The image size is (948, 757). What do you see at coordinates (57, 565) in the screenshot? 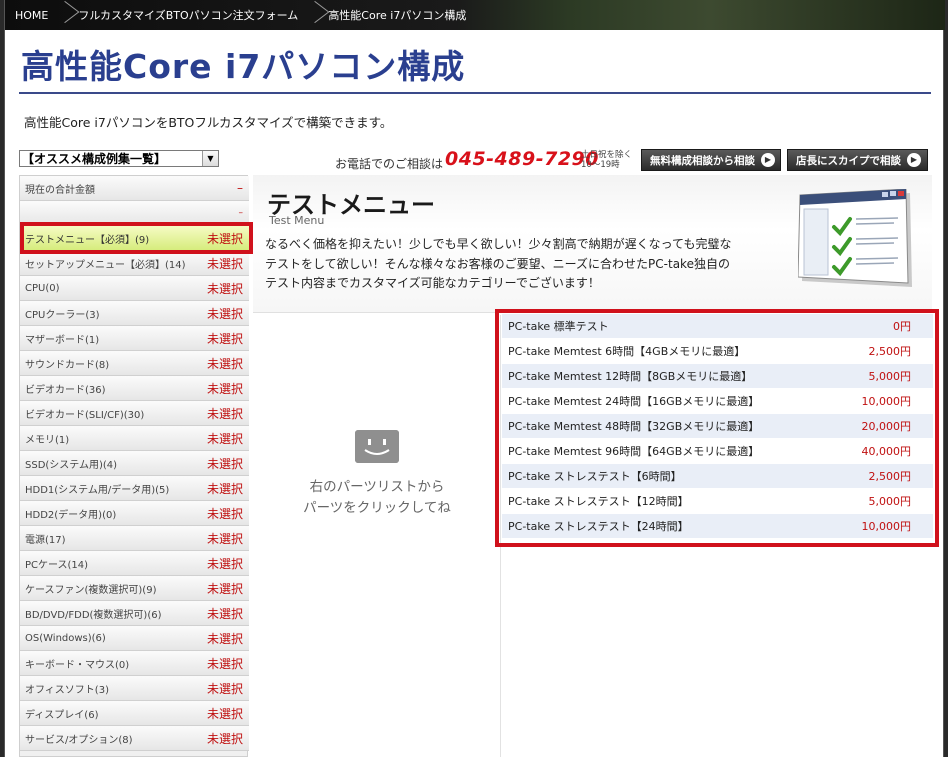
I see `sidebar-category-label: PCケース(14)` at bounding box center [57, 565].